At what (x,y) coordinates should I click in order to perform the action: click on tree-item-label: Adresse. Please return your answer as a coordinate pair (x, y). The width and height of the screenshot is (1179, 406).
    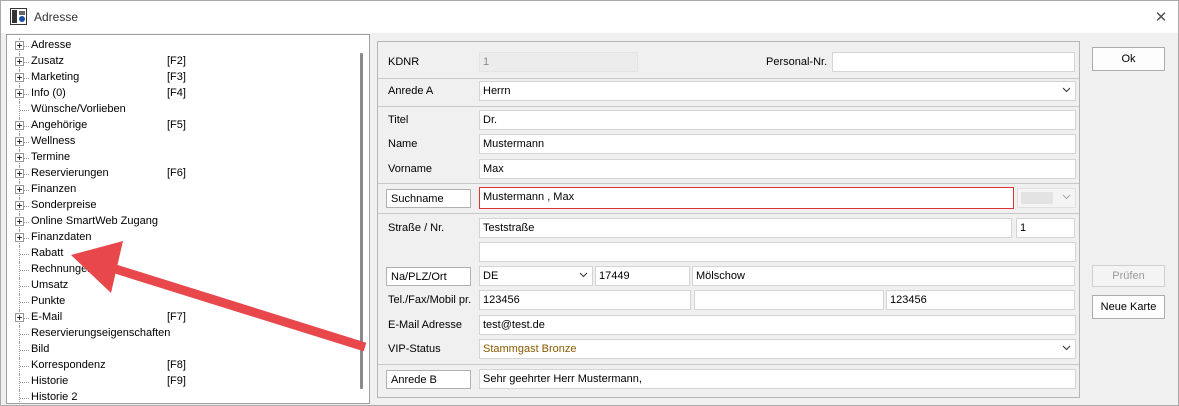
    Looking at the image, I should click on (51, 45).